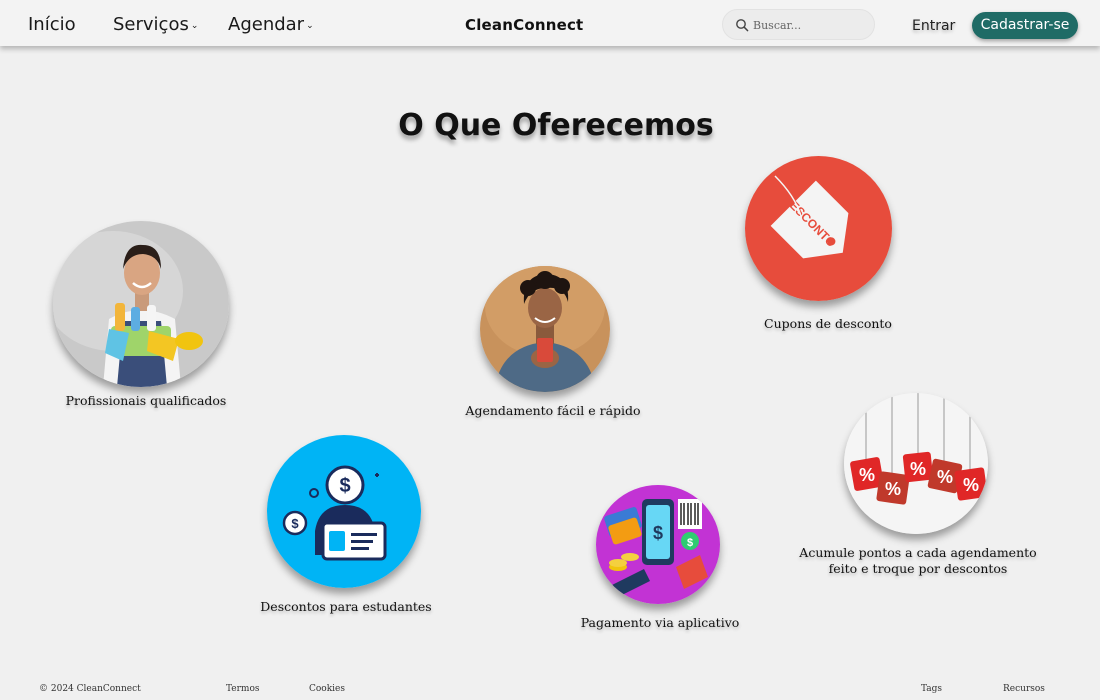  Describe the element at coordinates (810, 25) in the screenshot. I see `search-input` at that location.